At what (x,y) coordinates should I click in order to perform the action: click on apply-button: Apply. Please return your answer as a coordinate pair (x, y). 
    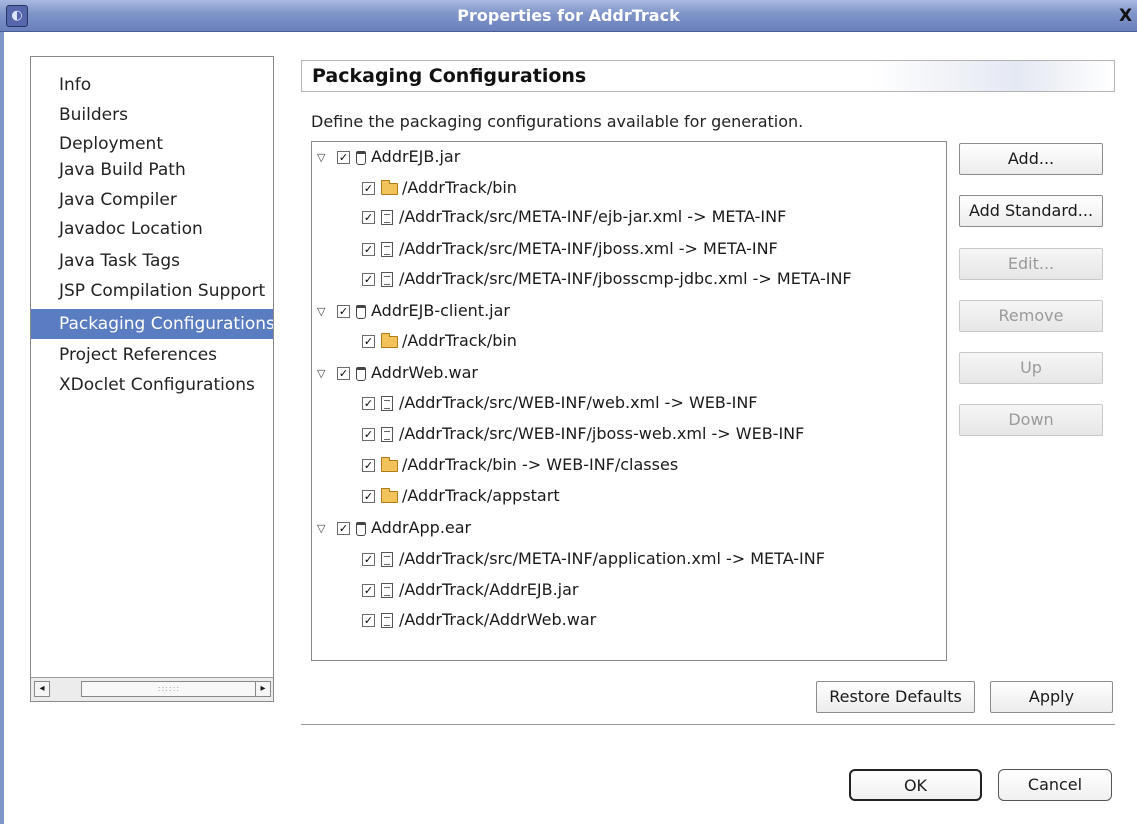
    Looking at the image, I should click on (1051, 697).